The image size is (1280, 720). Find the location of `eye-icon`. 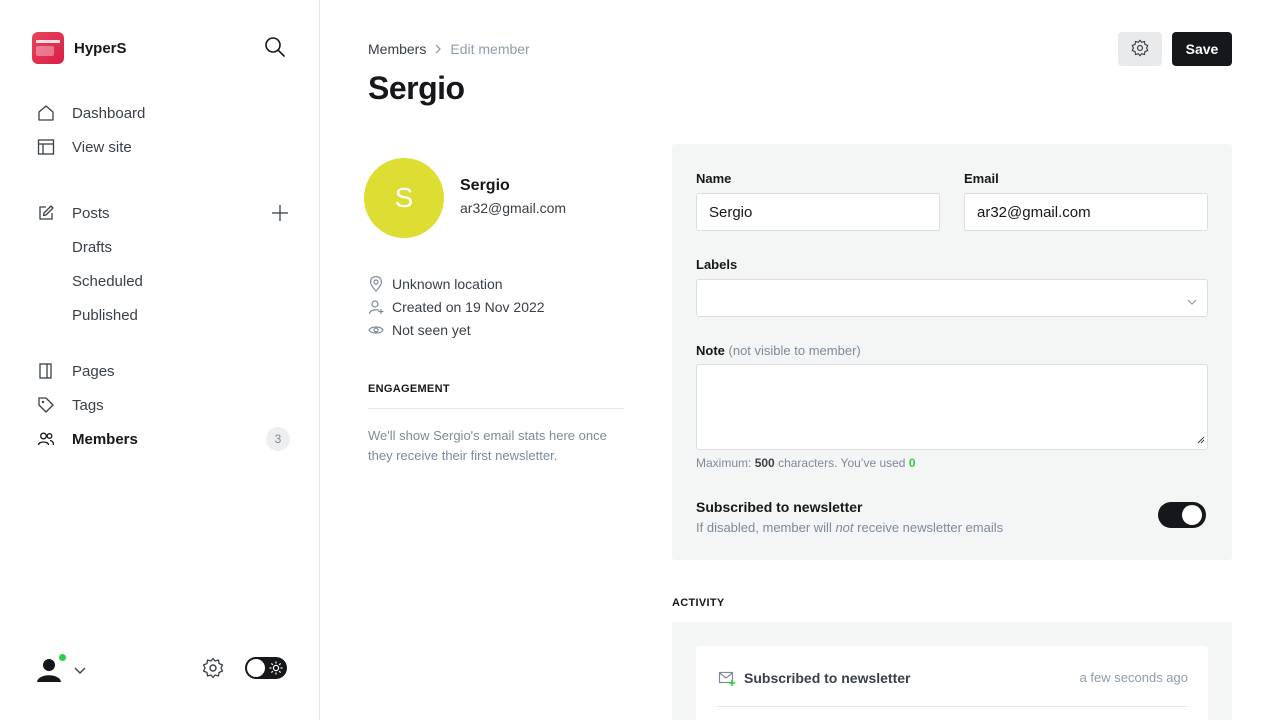

eye-icon is located at coordinates (376, 330).